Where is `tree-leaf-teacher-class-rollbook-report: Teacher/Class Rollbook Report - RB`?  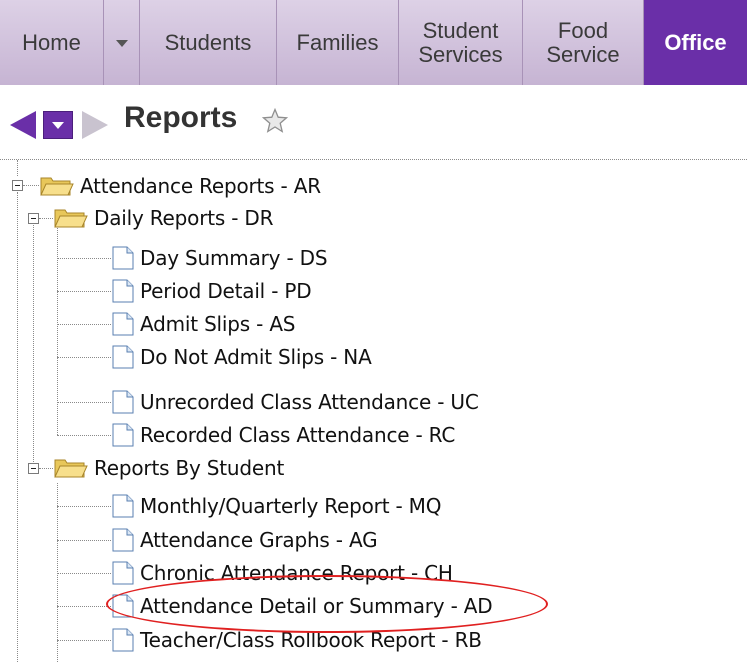 tree-leaf-teacher-class-rollbook-report: Teacher/Class Rollbook Report - RB is located at coordinates (297, 640).